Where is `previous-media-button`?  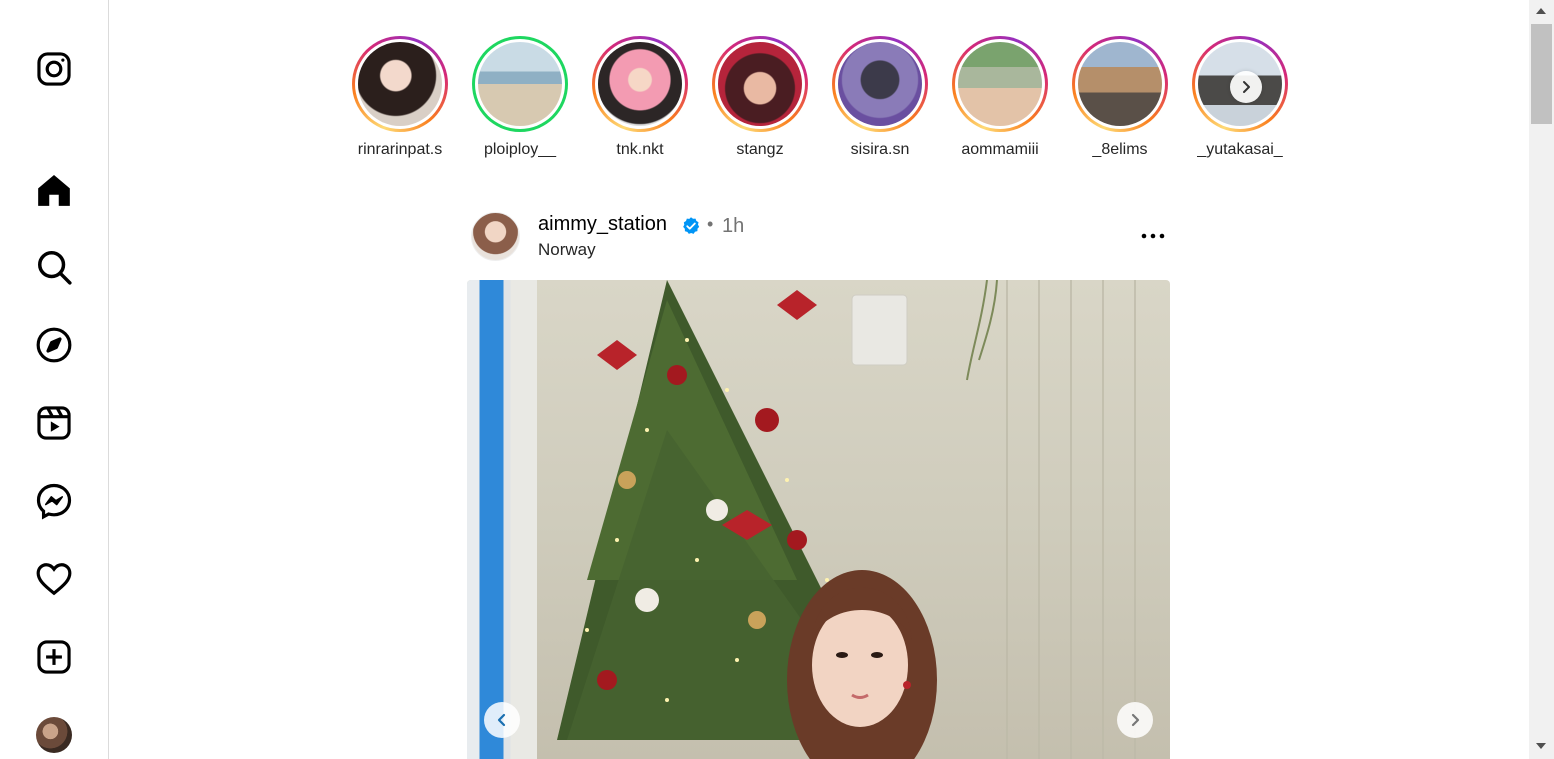 previous-media-button is located at coordinates (502, 720).